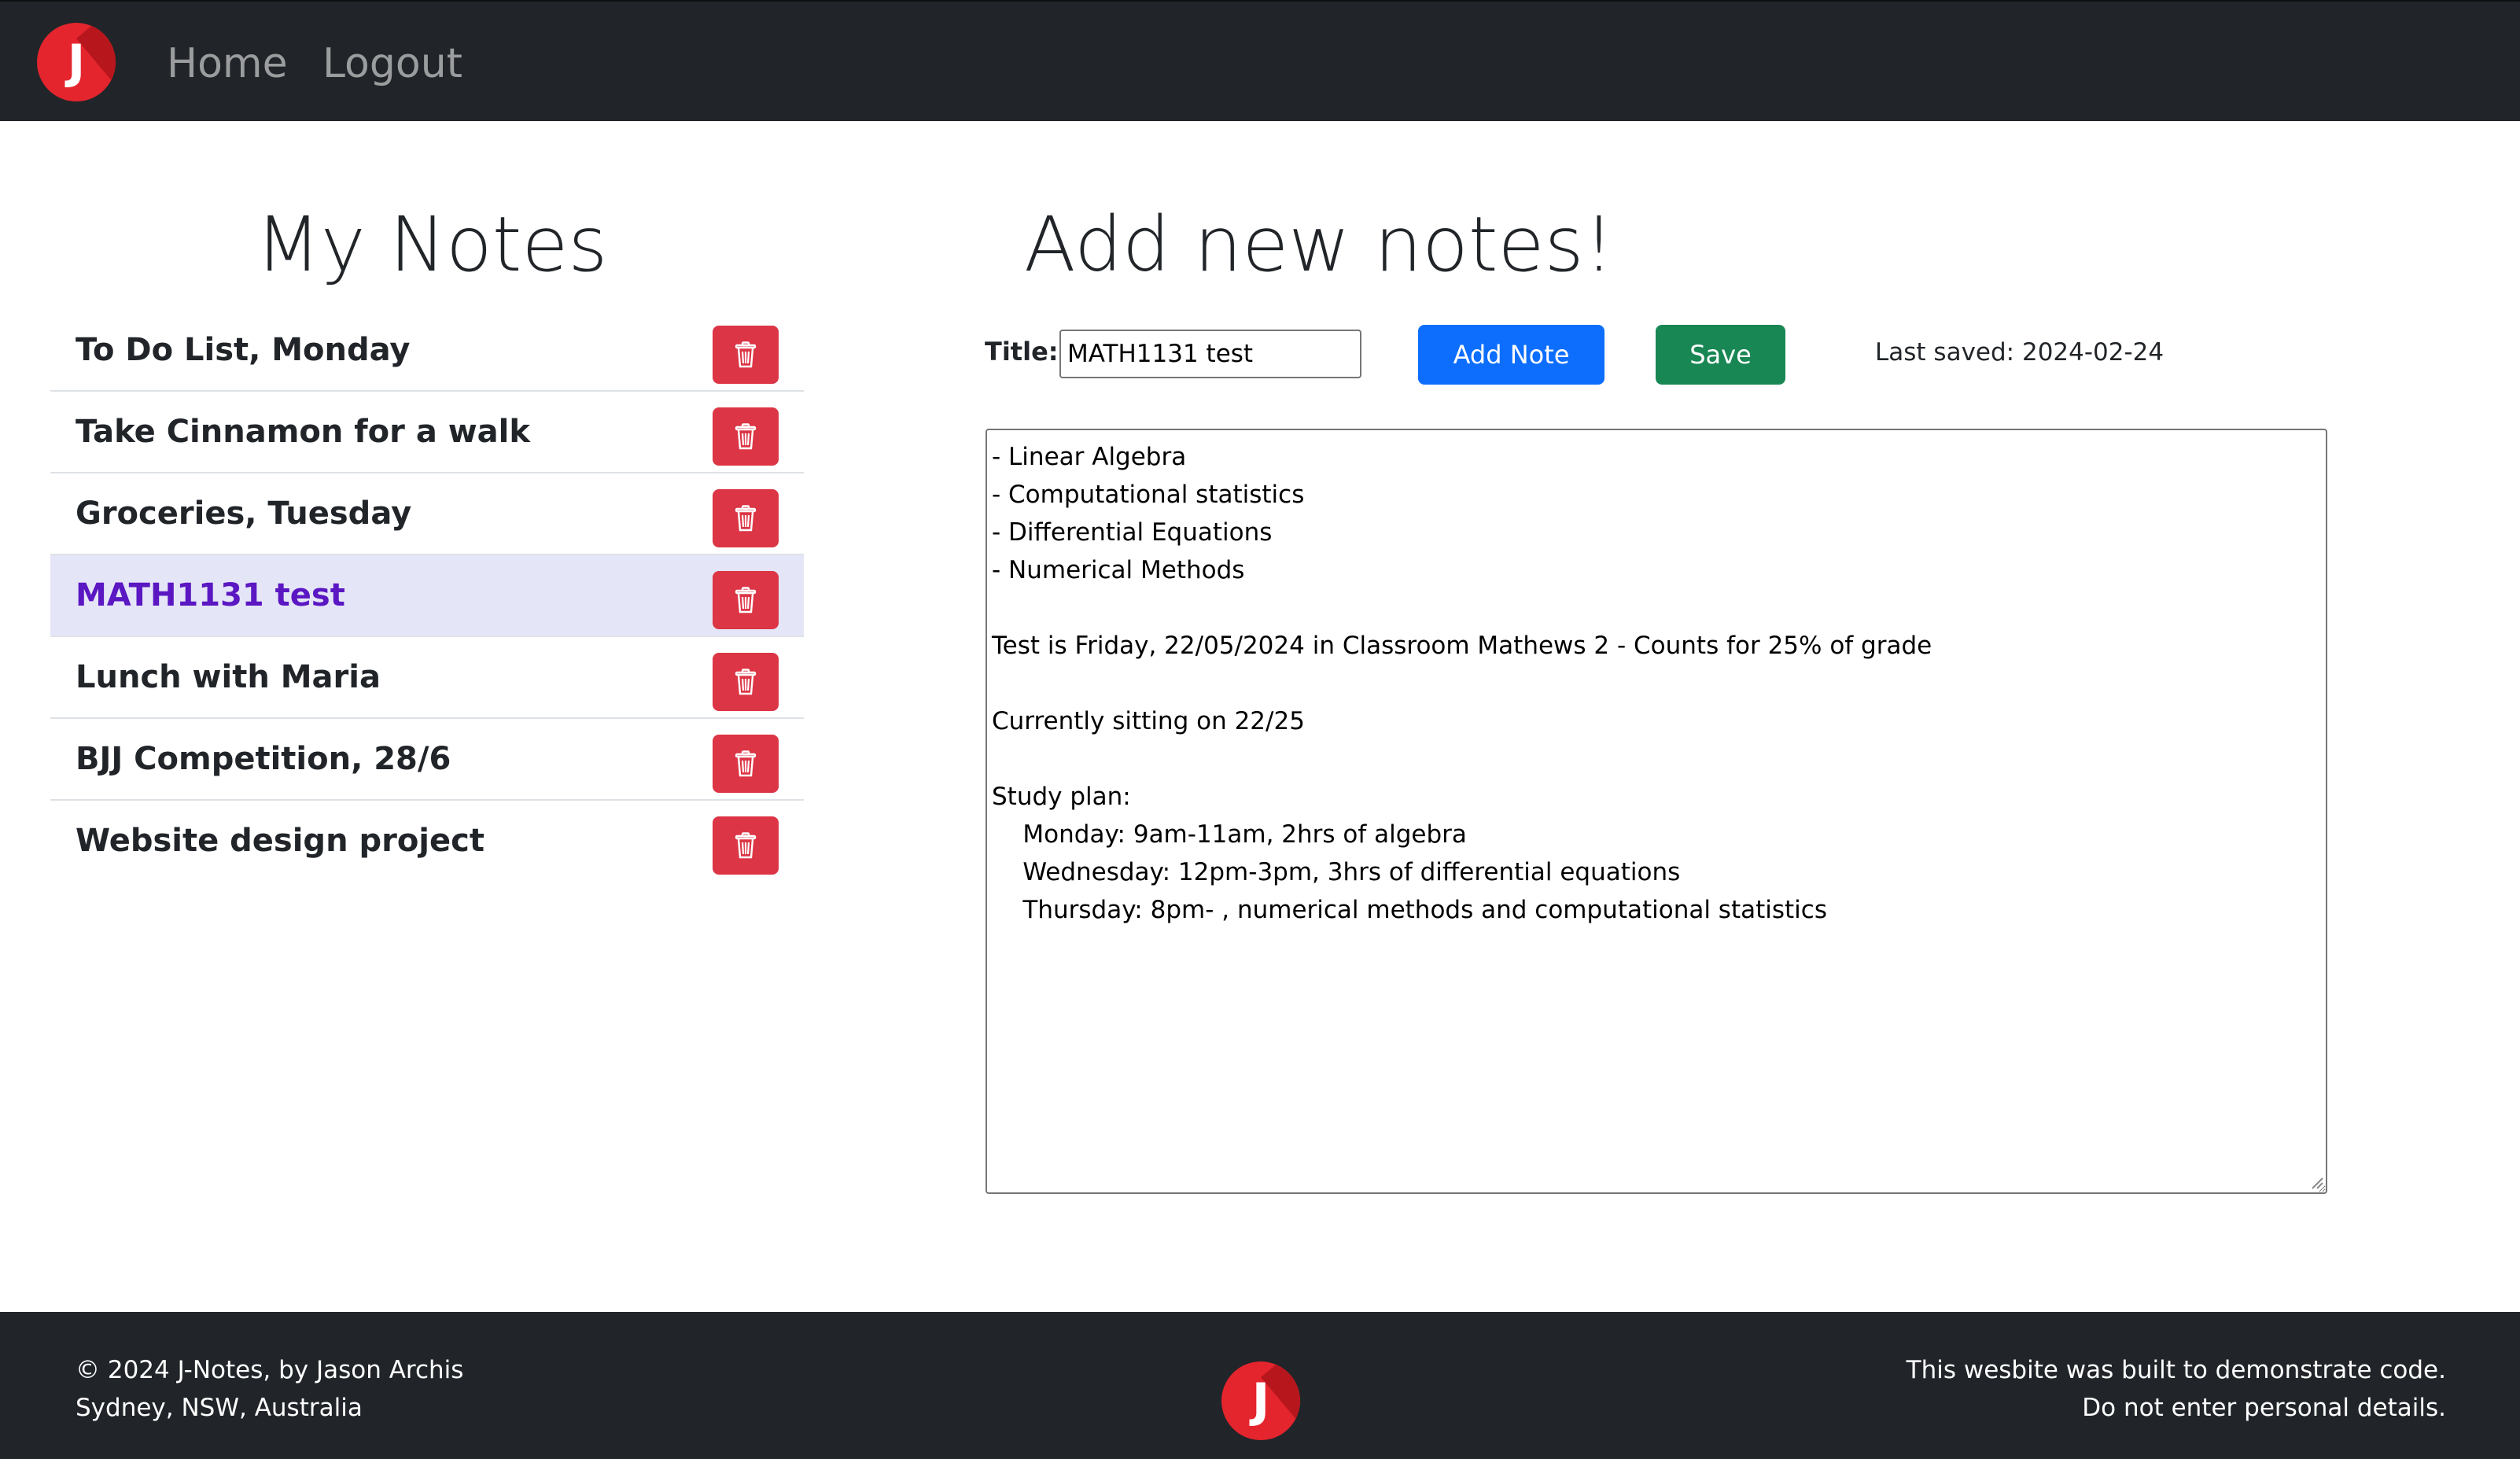 The image size is (2520, 1459). I want to click on navbar: J Home Logout, so click(1260, 60).